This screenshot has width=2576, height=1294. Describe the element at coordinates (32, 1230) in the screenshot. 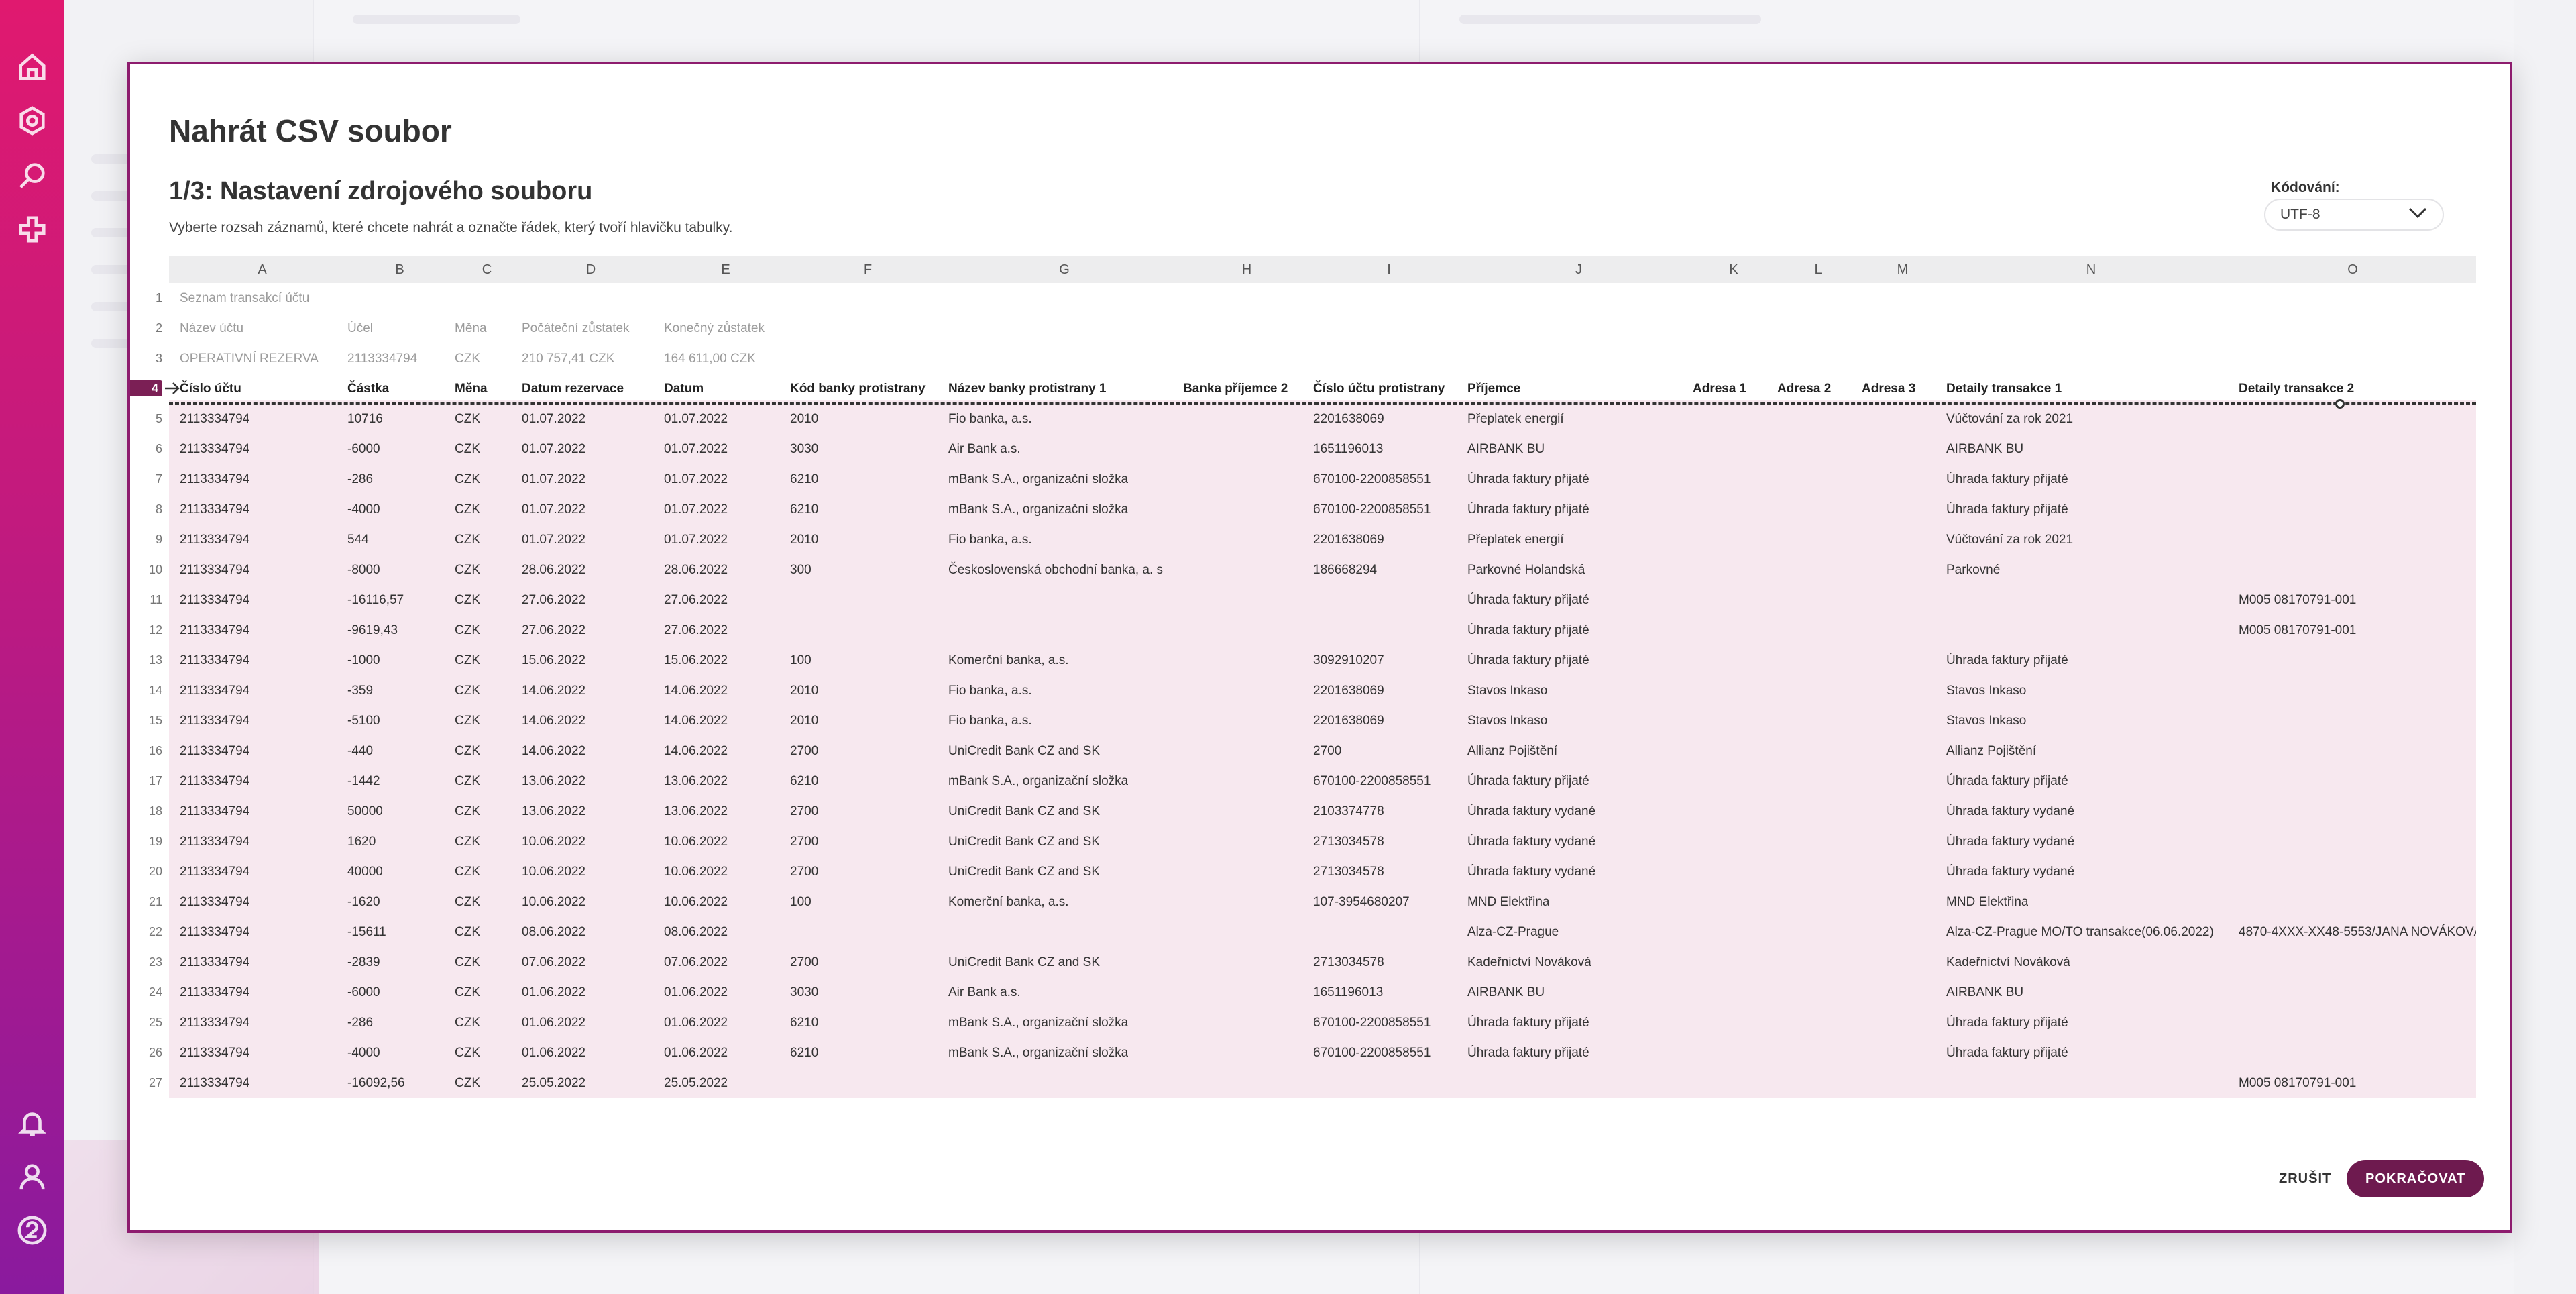

I see `help-icon` at that location.